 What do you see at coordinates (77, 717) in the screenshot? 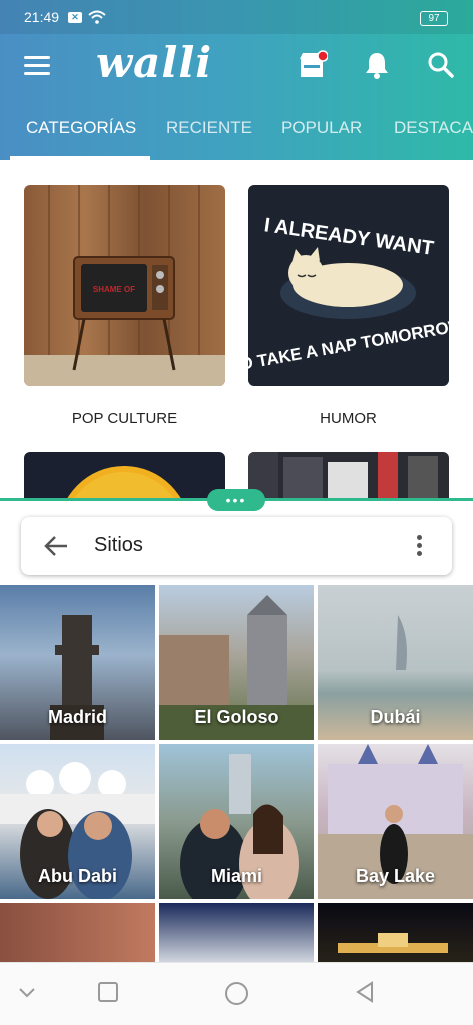
I see `place-label: Madrid` at bounding box center [77, 717].